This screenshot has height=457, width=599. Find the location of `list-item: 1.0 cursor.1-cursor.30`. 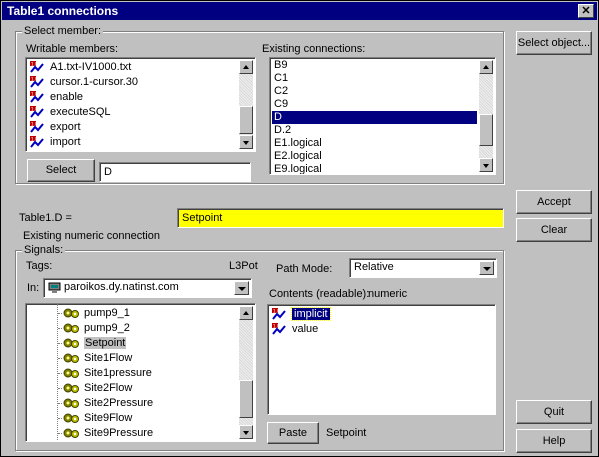

list-item: 1.0 cursor.1-cursor.30 is located at coordinates (132, 82).